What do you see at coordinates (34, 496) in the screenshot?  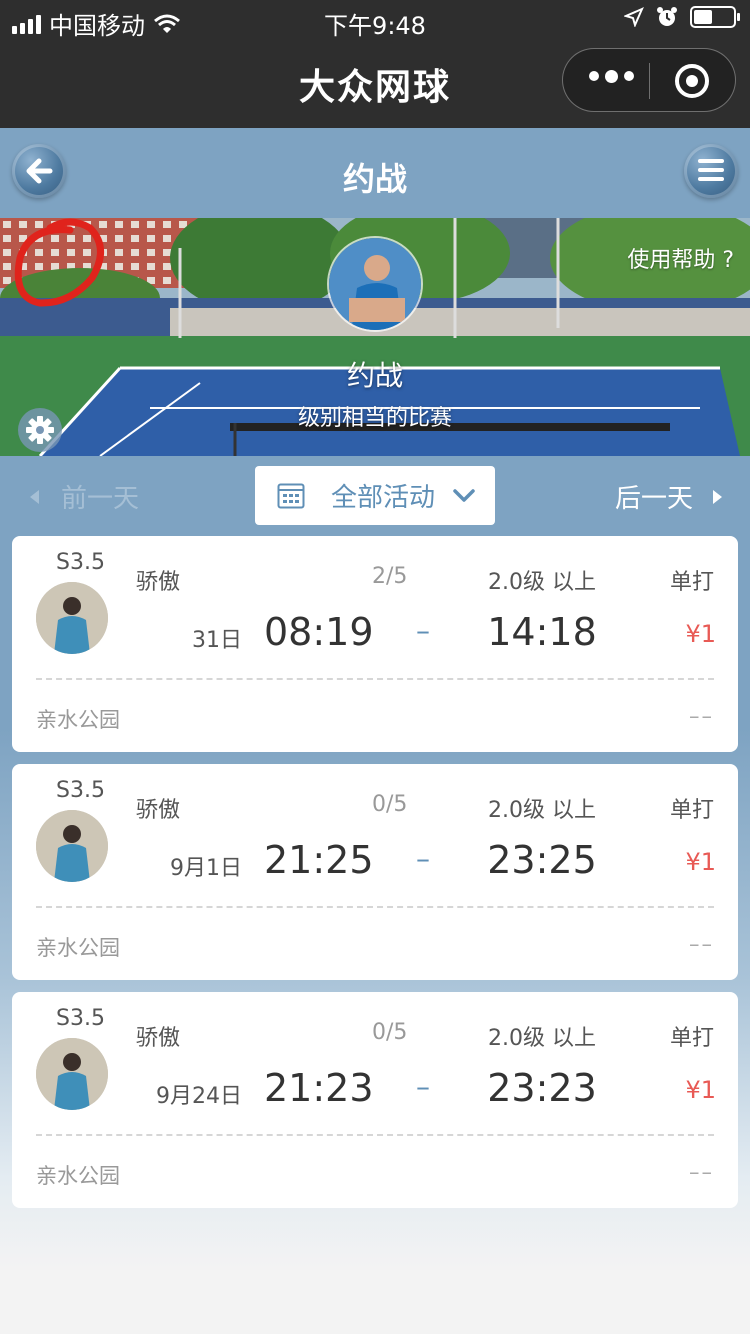 I see `triangle-left-icon` at bounding box center [34, 496].